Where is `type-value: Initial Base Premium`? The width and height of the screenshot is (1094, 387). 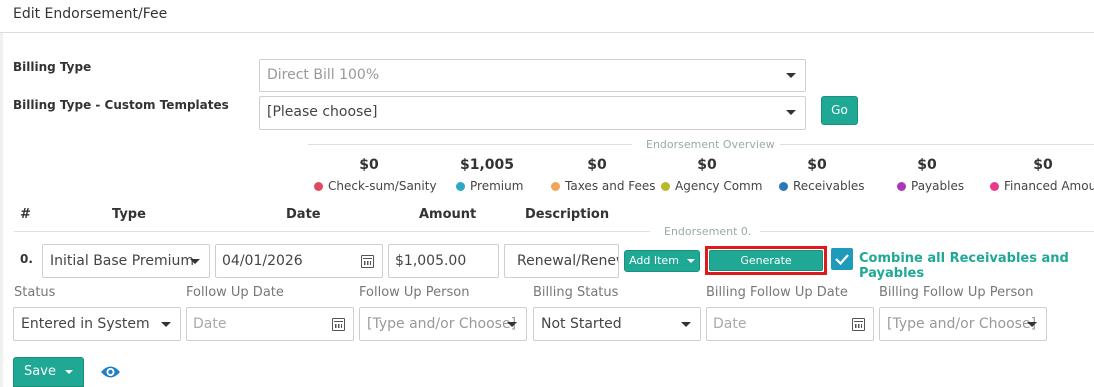 type-value: Initial Base Premium is located at coordinates (122, 261).